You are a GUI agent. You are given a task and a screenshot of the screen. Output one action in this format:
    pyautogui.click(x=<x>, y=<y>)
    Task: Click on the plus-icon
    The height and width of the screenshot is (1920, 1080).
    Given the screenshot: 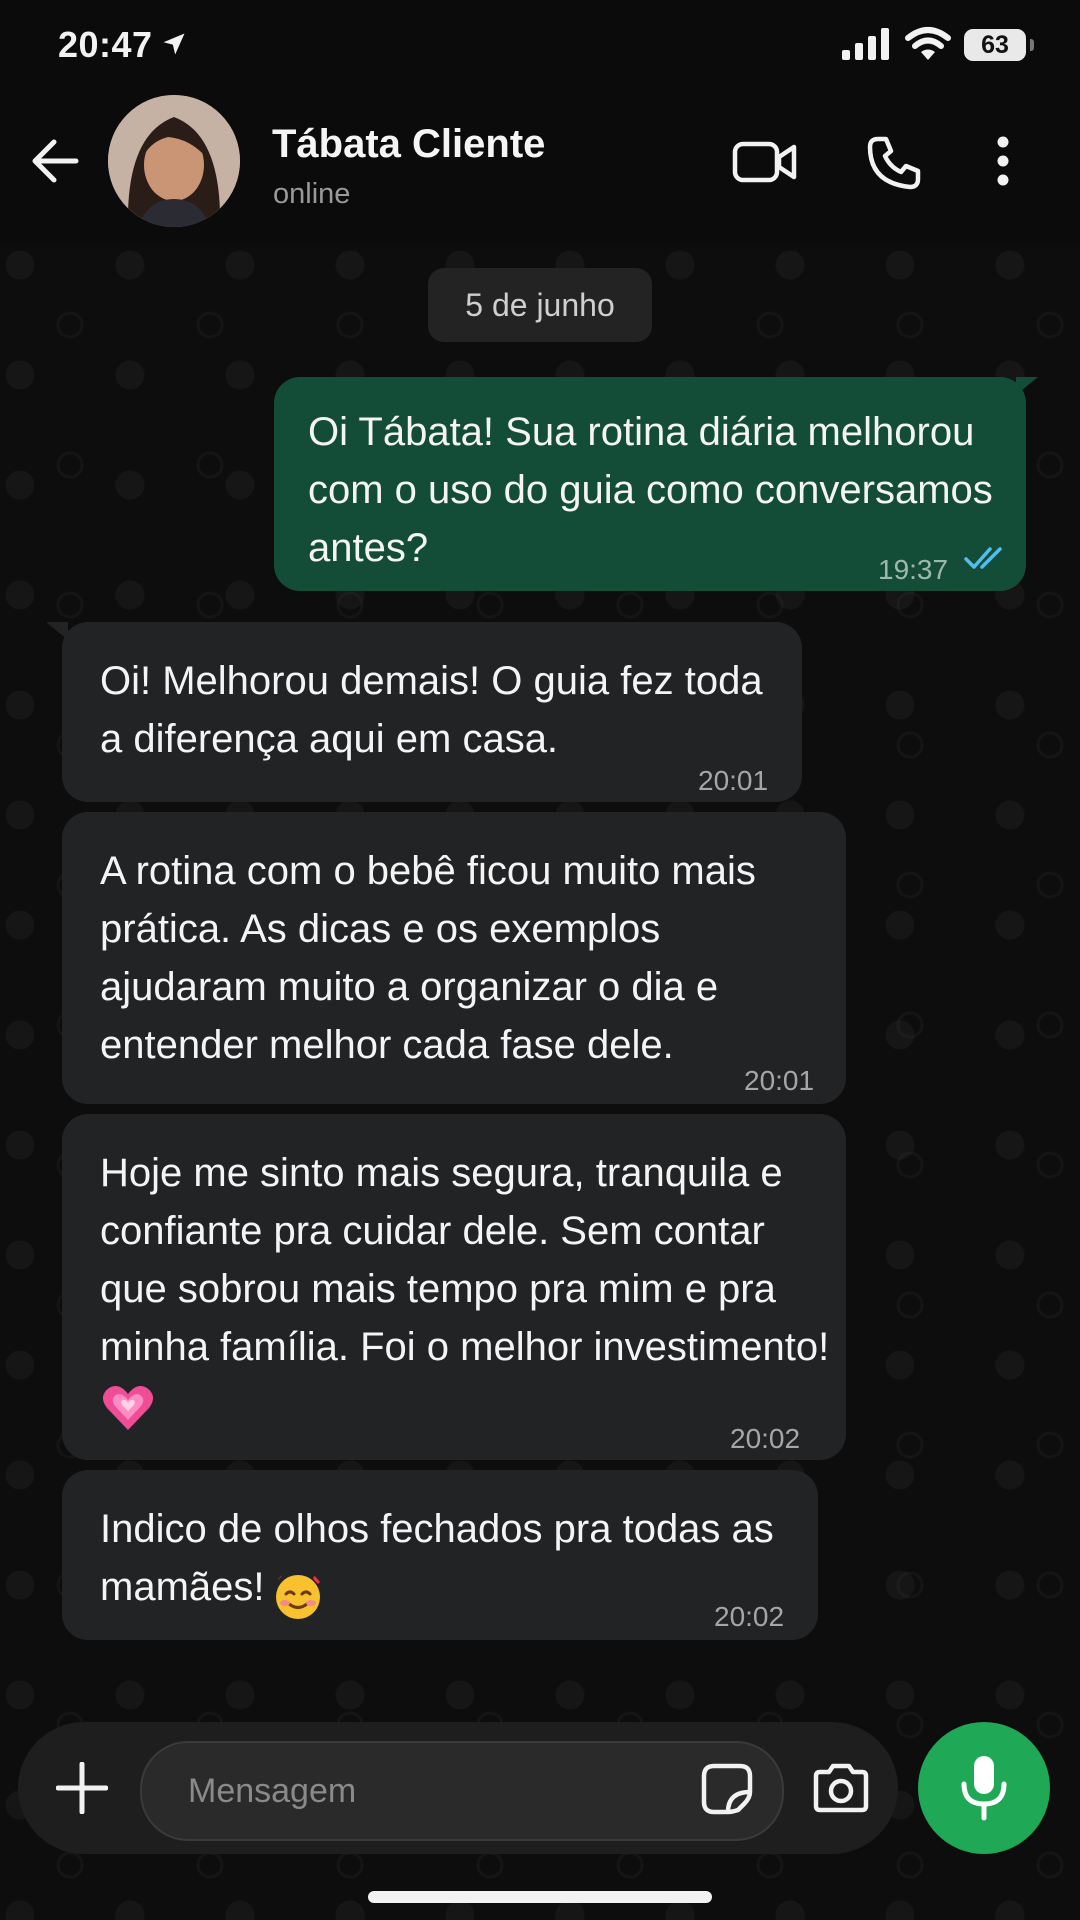 What is the action you would take?
    pyautogui.click(x=82, y=1788)
    